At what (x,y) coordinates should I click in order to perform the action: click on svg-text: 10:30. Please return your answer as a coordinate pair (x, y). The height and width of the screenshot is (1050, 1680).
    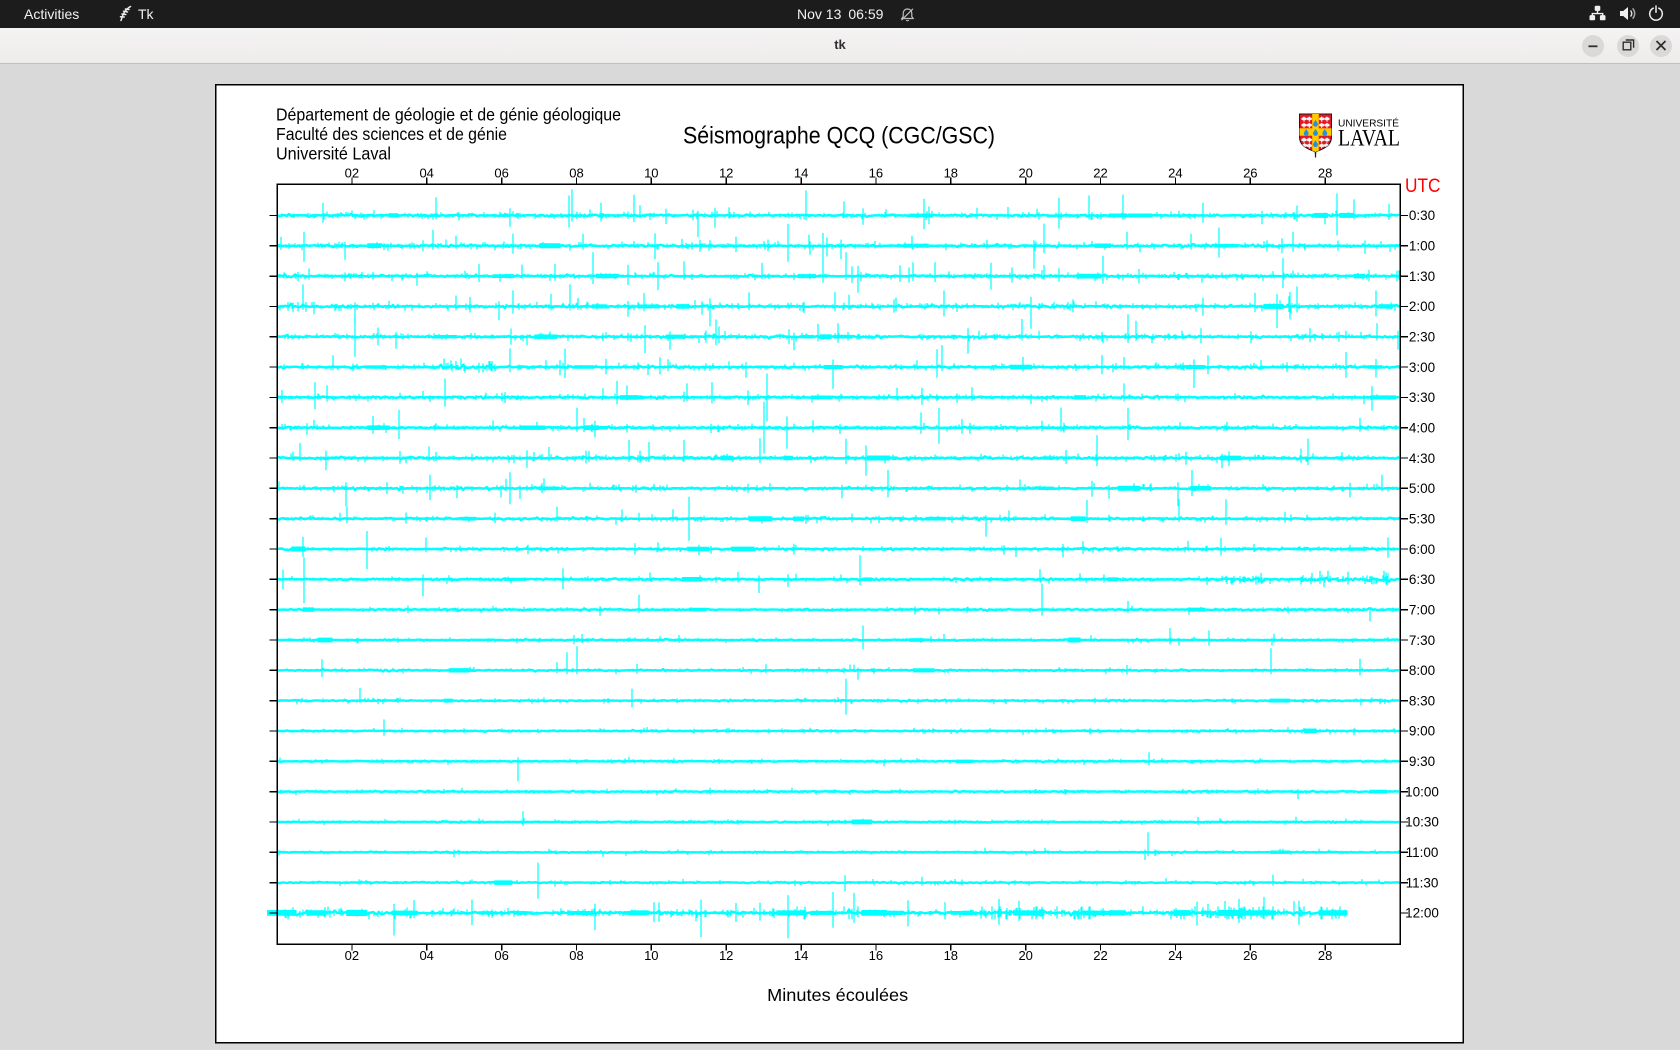
    Looking at the image, I should click on (1422, 822).